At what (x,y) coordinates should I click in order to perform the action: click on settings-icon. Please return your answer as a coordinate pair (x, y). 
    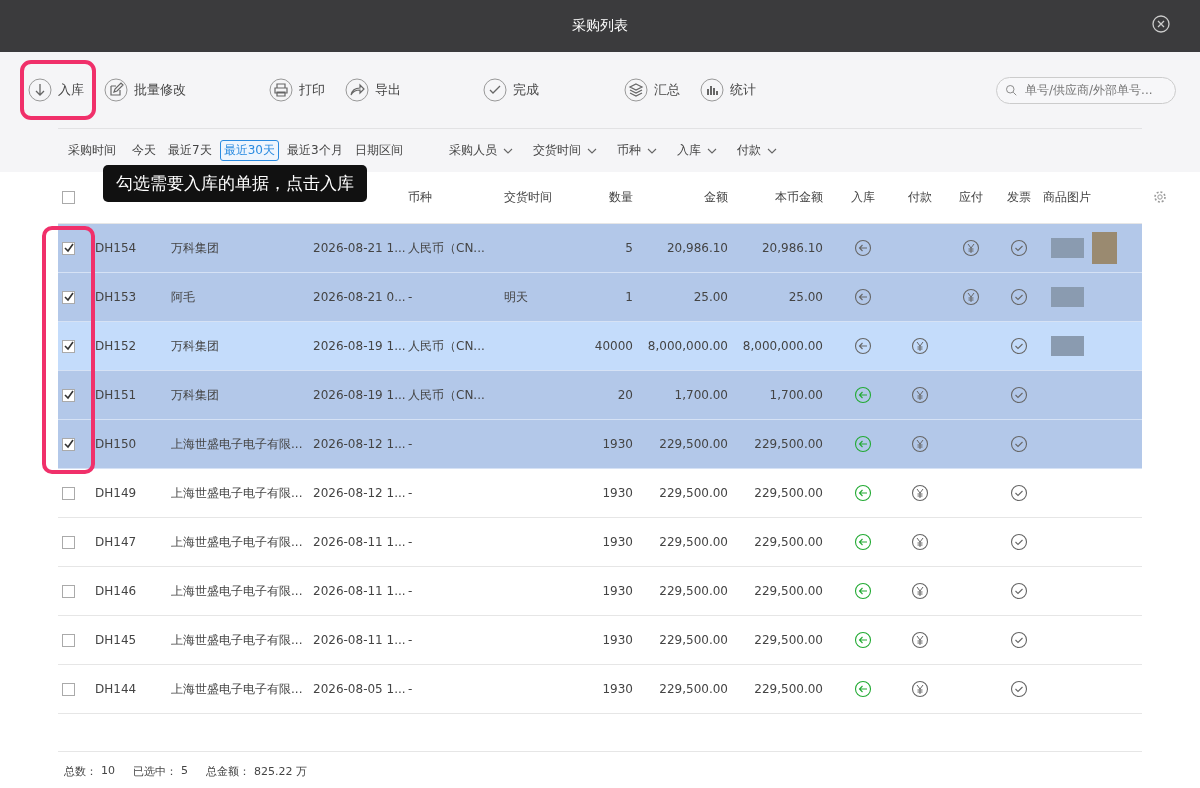
    Looking at the image, I should click on (1160, 197).